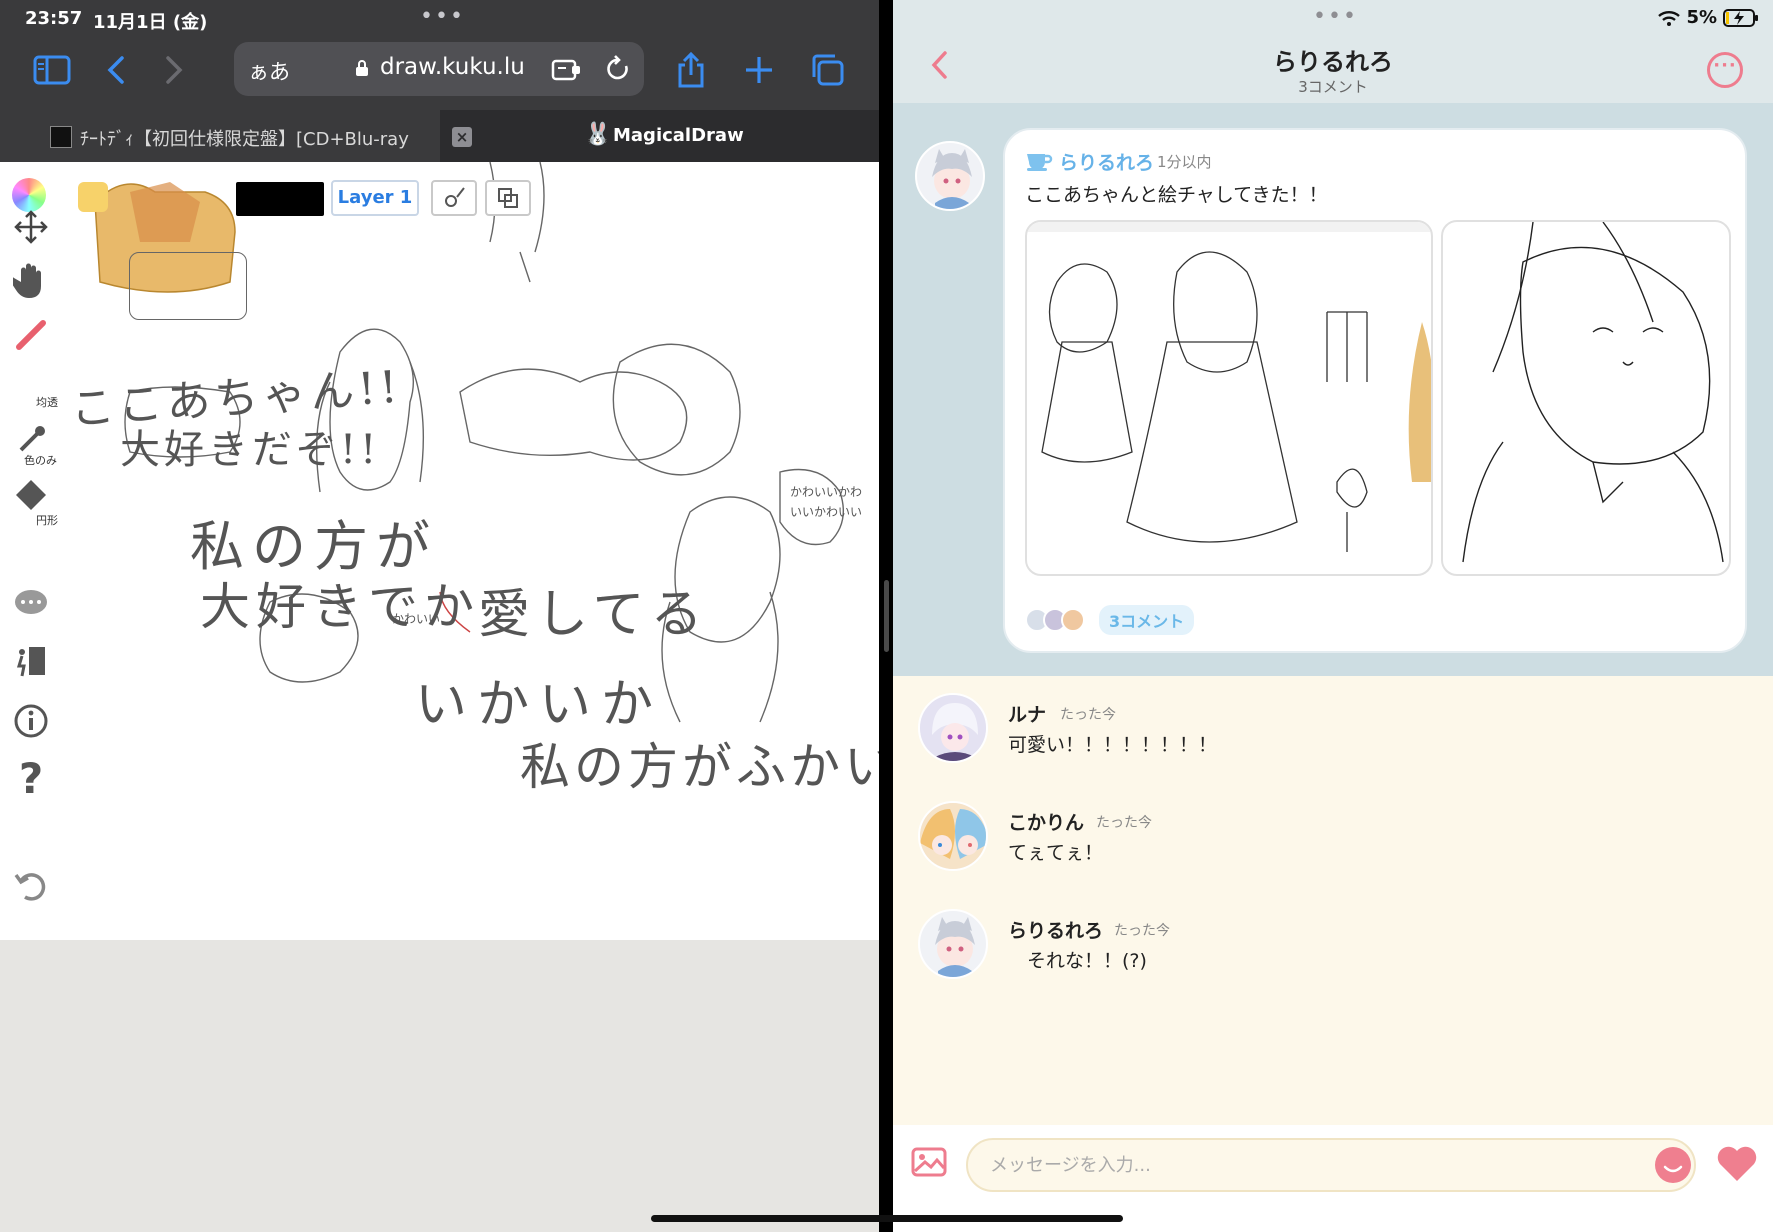 This screenshot has width=1773, height=1232. Describe the element at coordinates (1333, 62) in the screenshot. I see `chat-title: らりるれろ` at that location.